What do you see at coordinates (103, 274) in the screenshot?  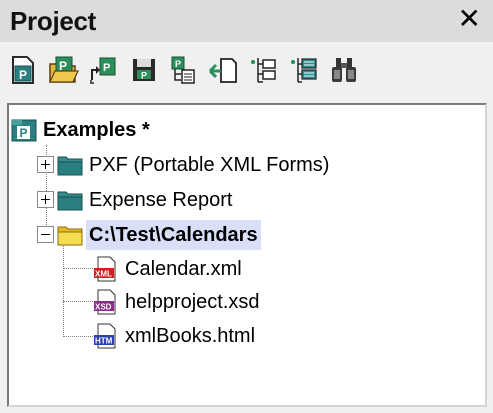 I see `svg-text: XML` at bounding box center [103, 274].